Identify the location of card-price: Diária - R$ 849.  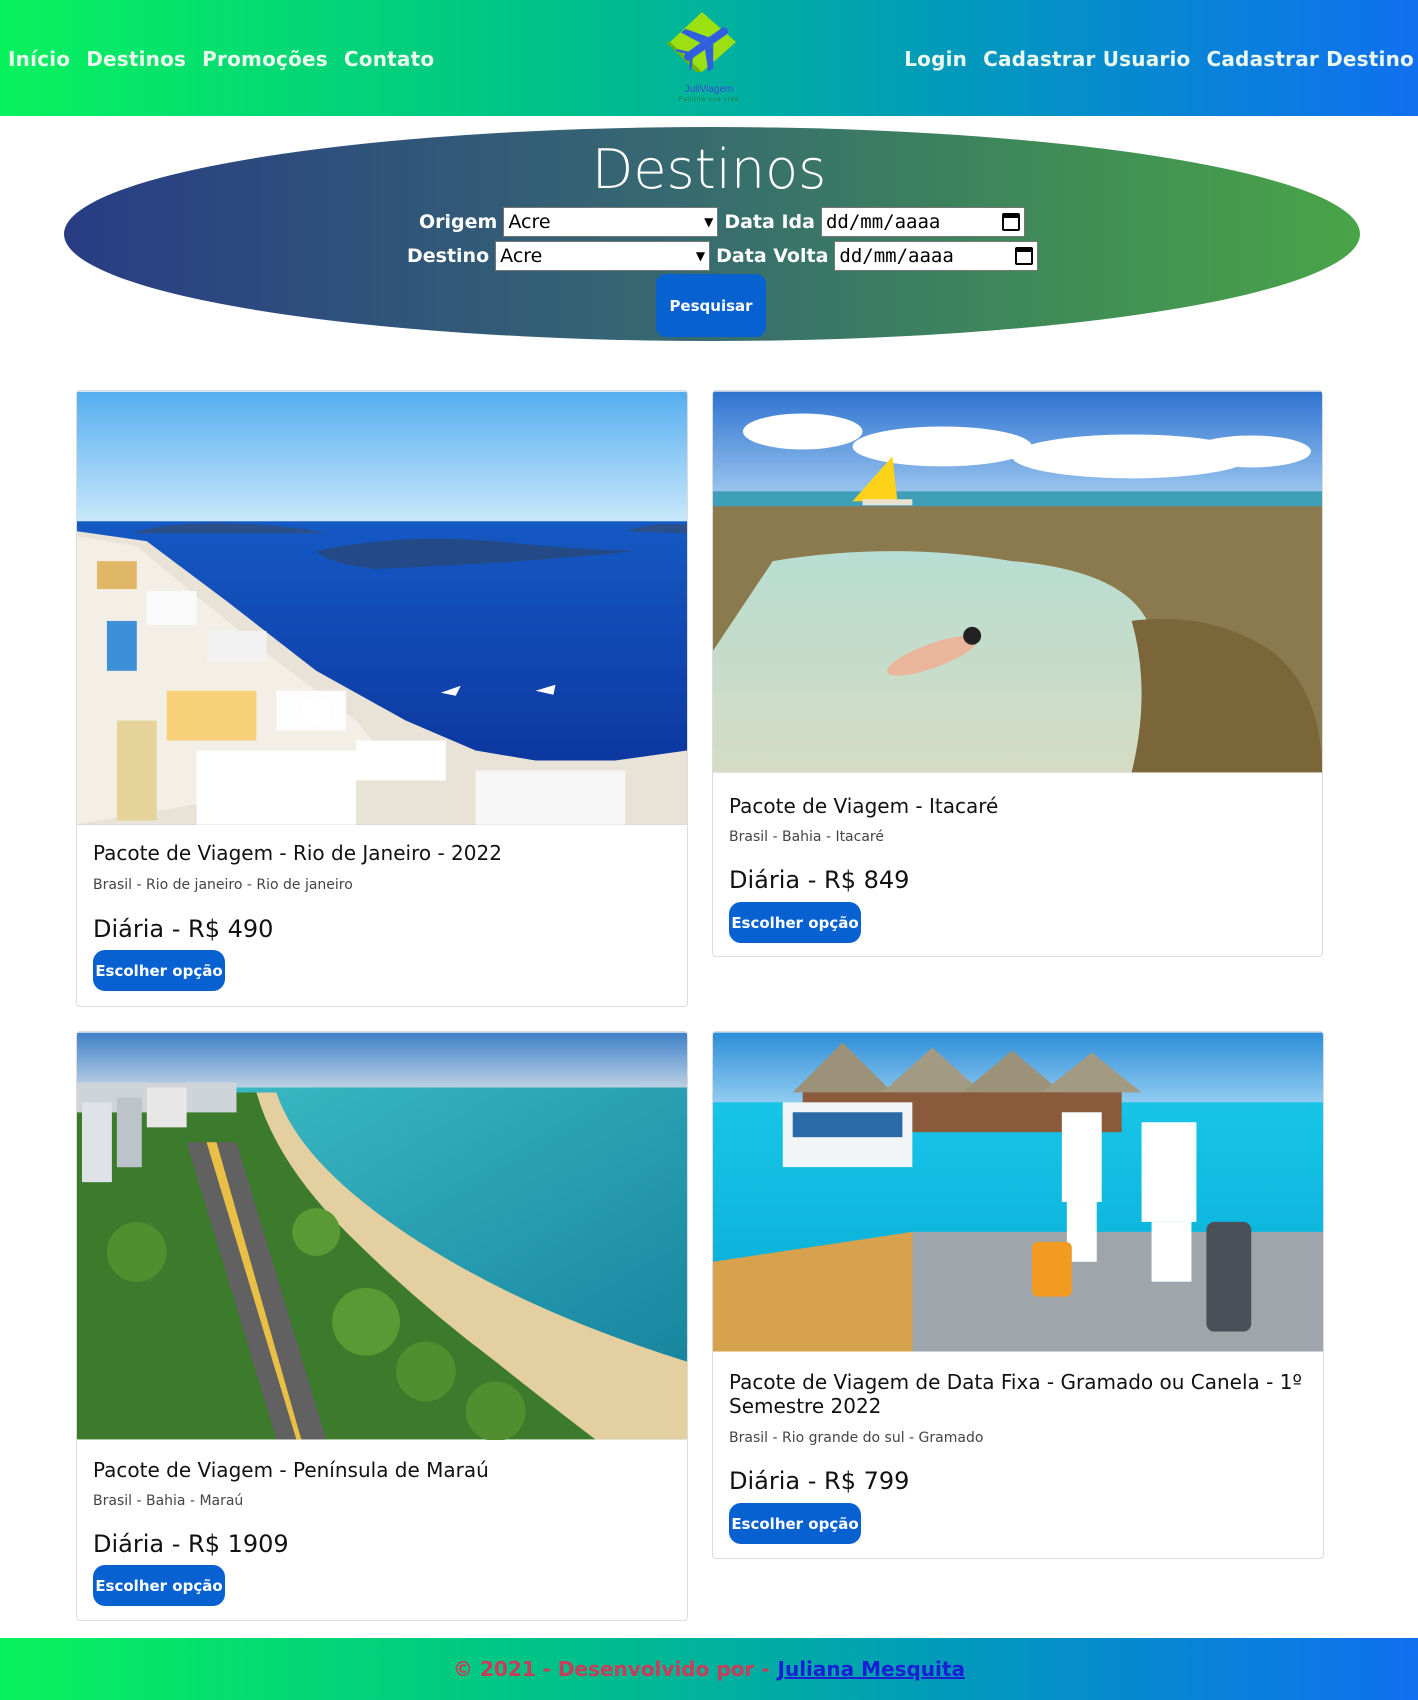
(819, 880).